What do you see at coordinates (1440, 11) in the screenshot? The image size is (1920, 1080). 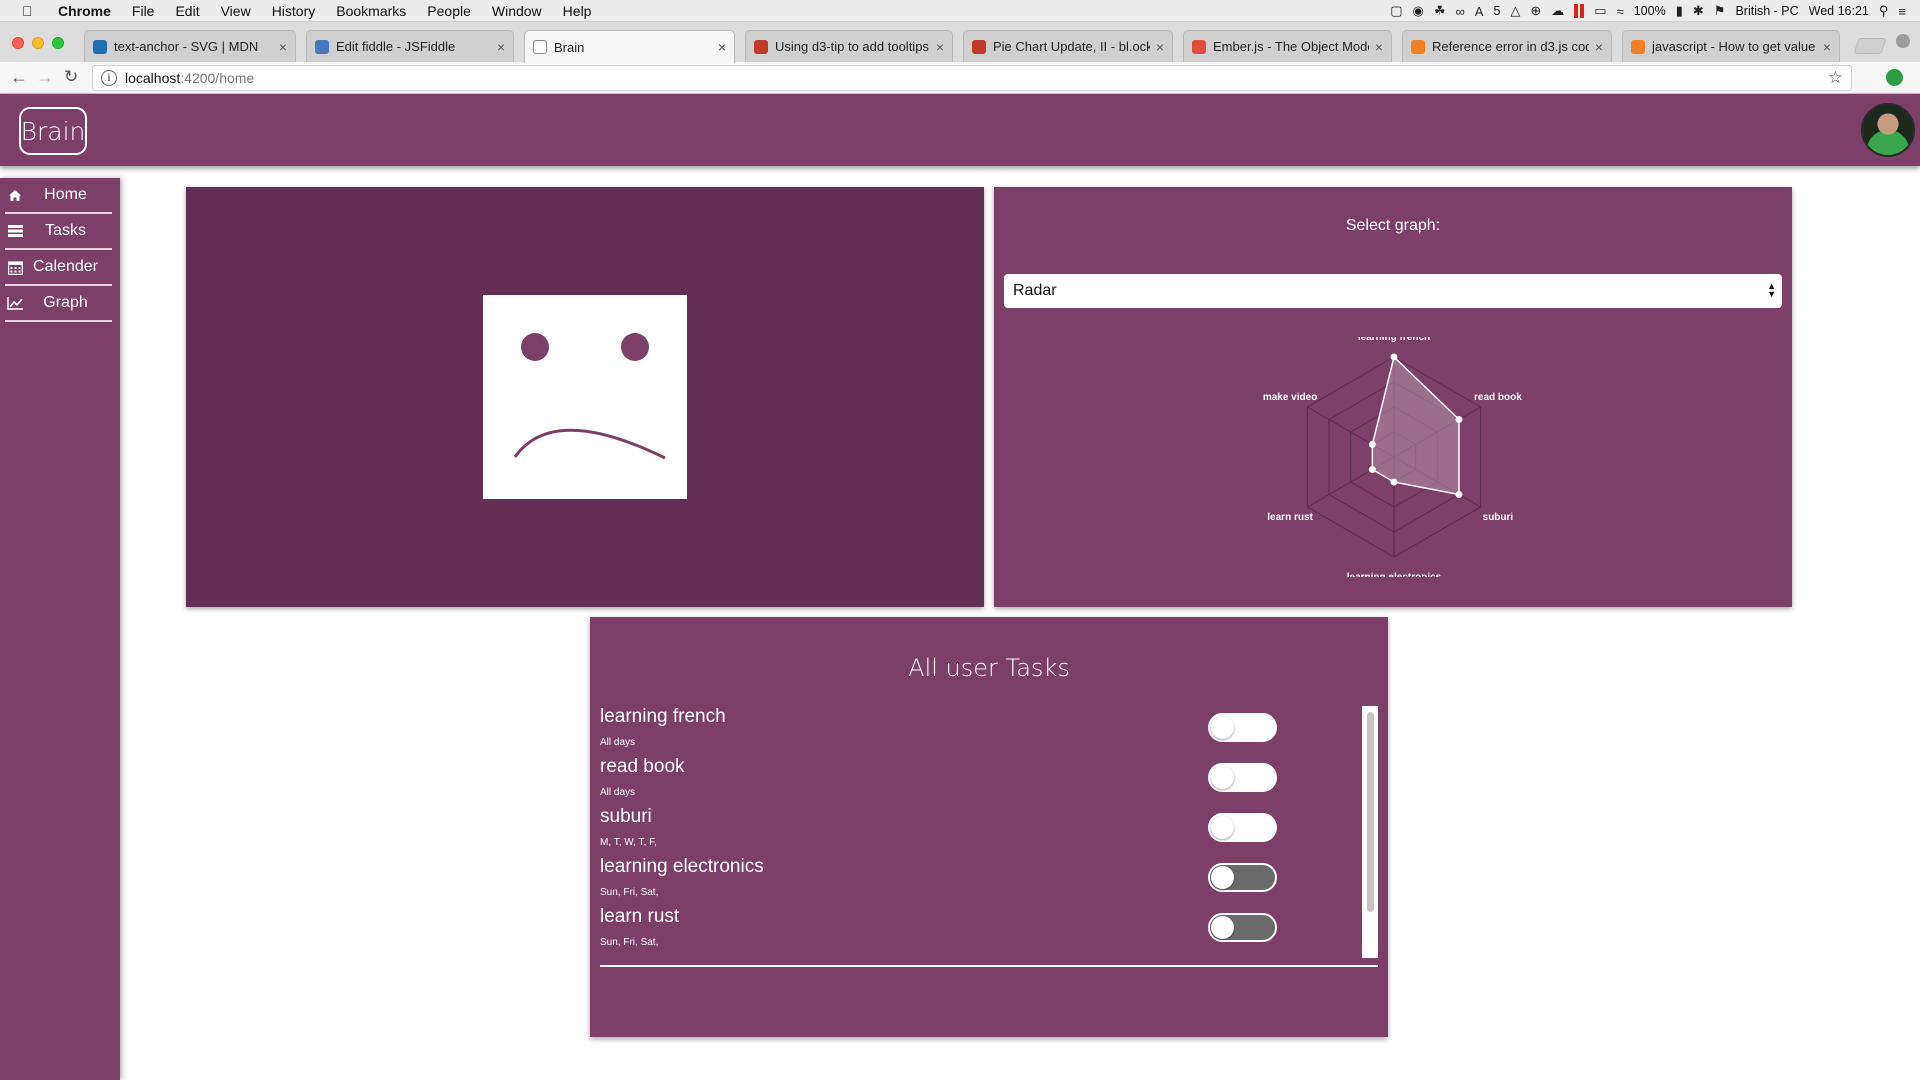 I see `evernote-icon: ☘` at bounding box center [1440, 11].